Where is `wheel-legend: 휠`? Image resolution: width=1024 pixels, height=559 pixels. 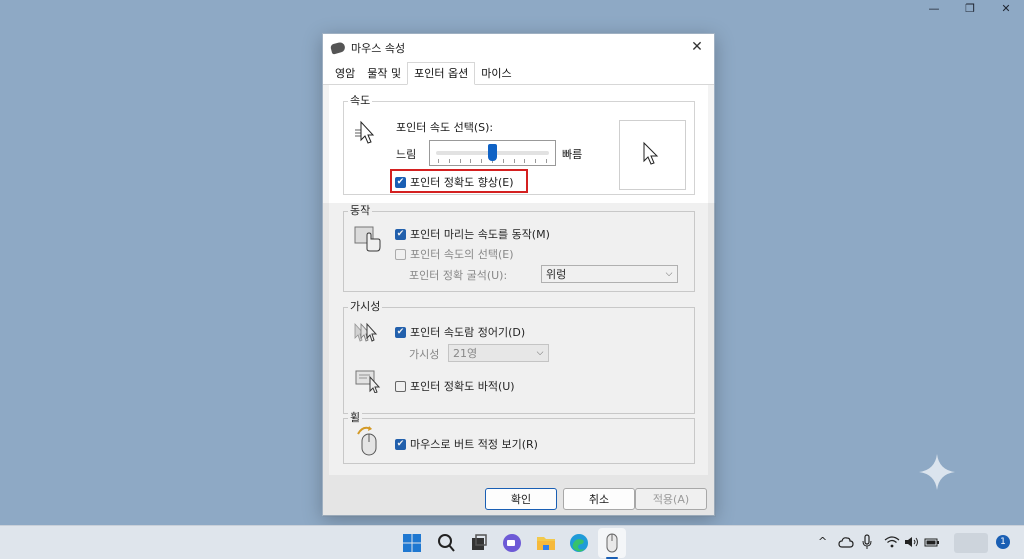
wheel-legend: 휠 is located at coordinates (355, 417).